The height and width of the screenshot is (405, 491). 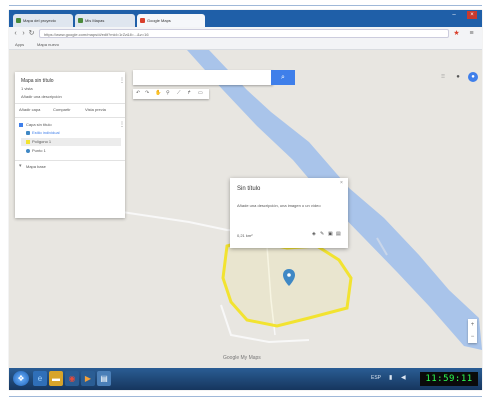 I want to click on edit-icon: ✎, so click(x=322, y=234).